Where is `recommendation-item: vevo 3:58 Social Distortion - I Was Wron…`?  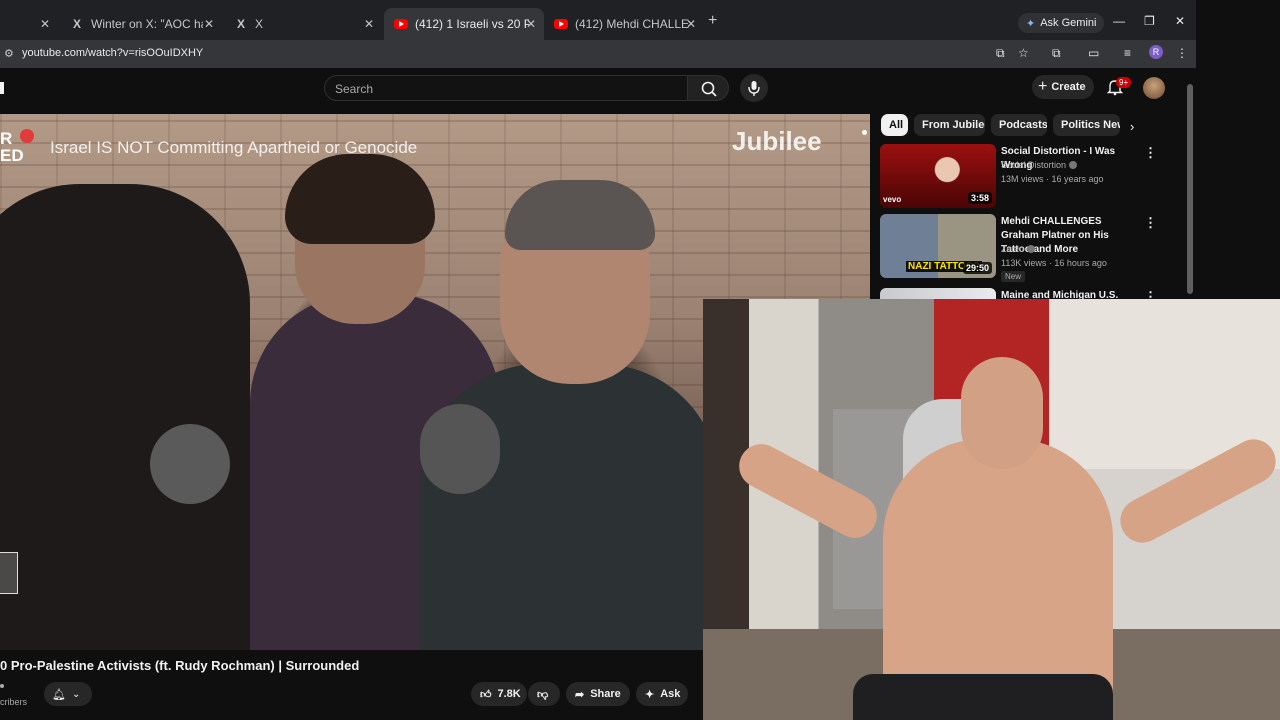
recommendation-item: vevo 3:58 Social Distortion - I Was Wron… is located at coordinates (1030, 176).